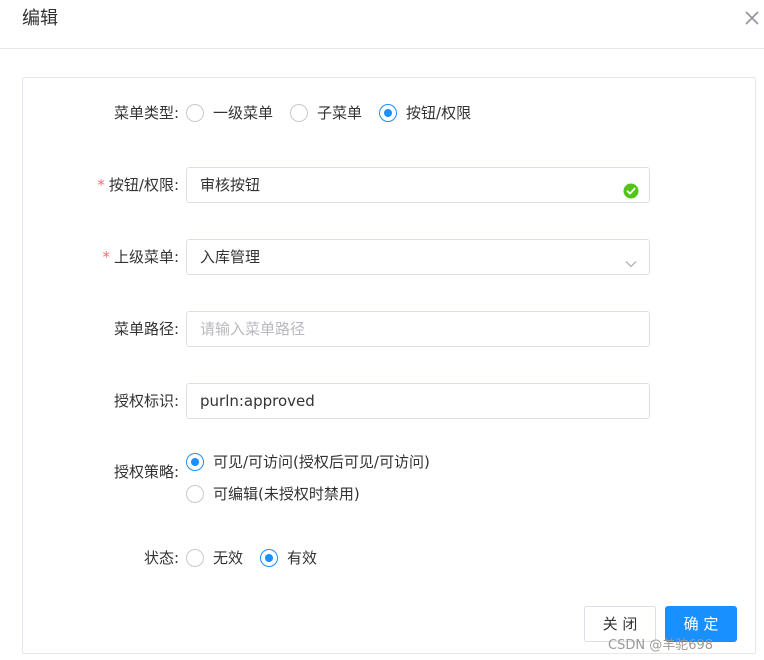 The height and width of the screenshot is (660, 764). Describe the element at coordinates (230, 257) in the screenshot. I see `parent-menu-value: 入库管理` at that location.